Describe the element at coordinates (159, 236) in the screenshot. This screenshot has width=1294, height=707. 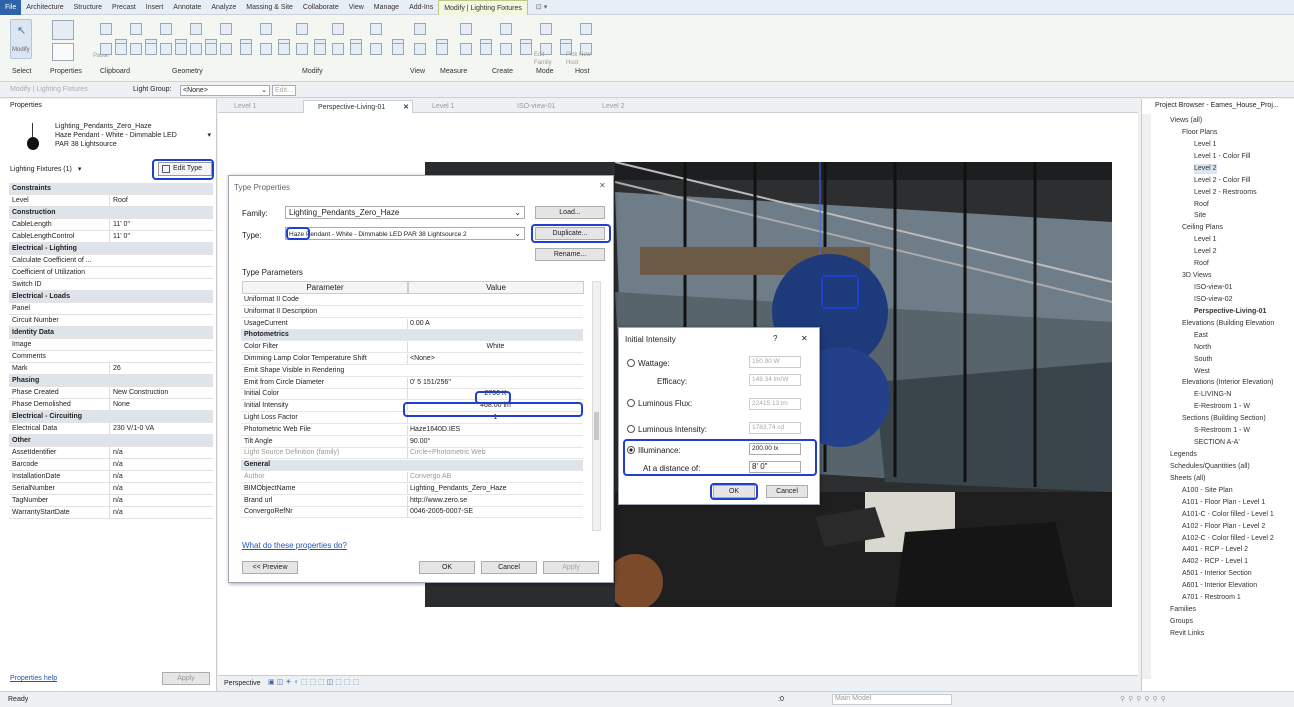
I see `property-value: 11' 0"` at that location.